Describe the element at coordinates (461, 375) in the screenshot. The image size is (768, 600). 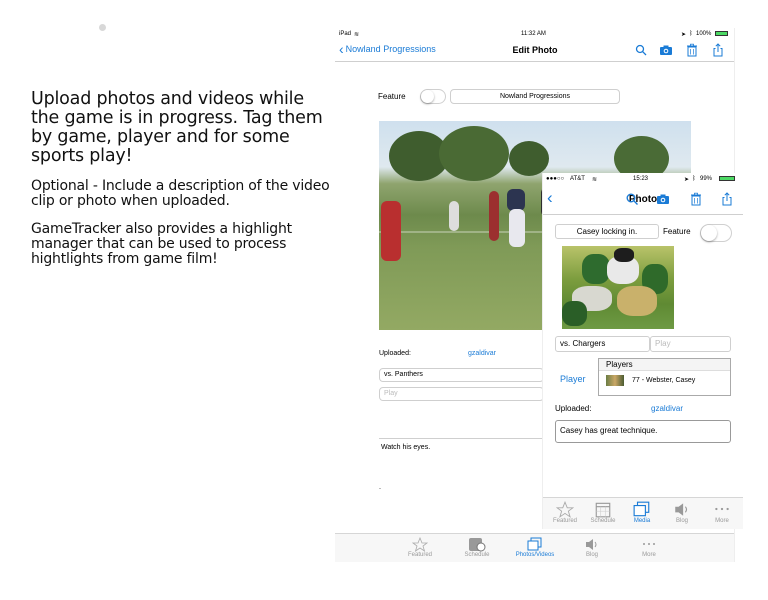
I see `game-field: vs. Panthers` at that location.